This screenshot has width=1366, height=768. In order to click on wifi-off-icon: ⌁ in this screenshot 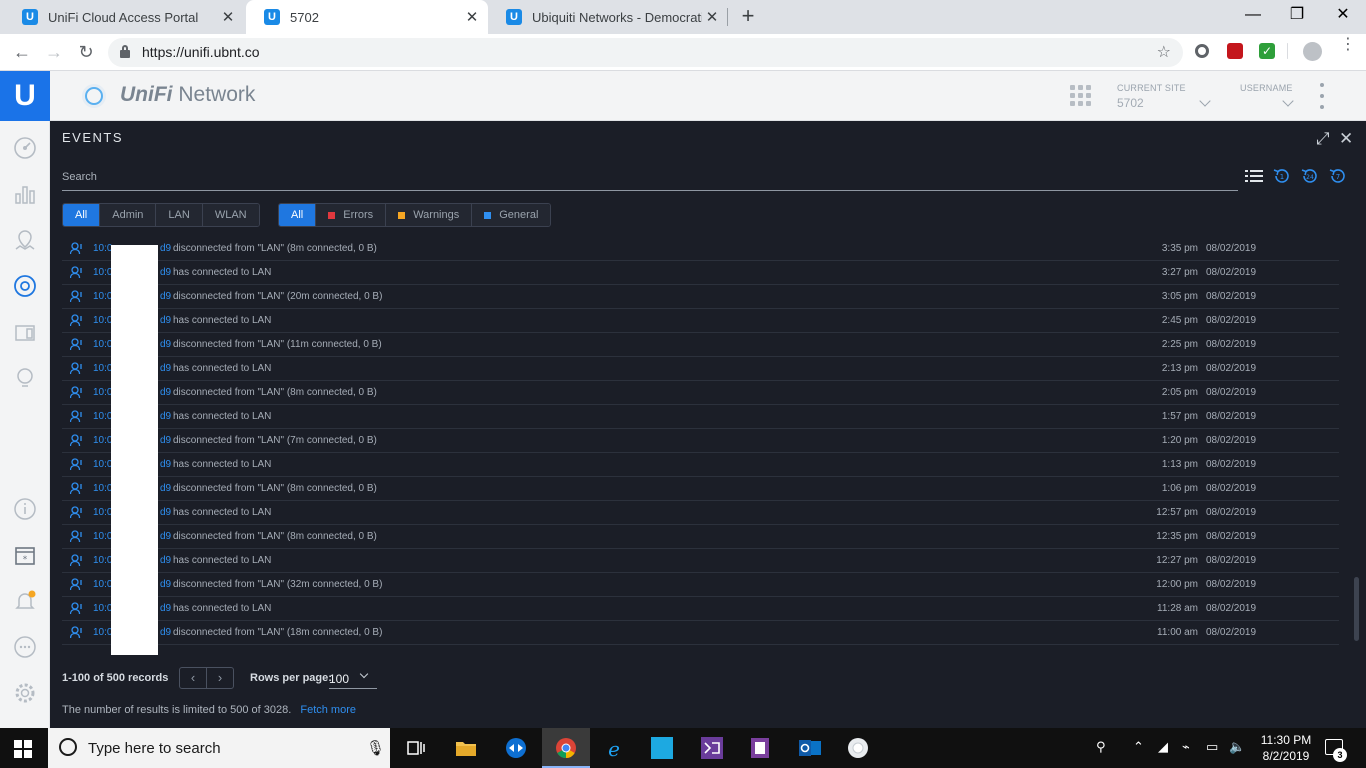, I will do `click(1186, 747)`.